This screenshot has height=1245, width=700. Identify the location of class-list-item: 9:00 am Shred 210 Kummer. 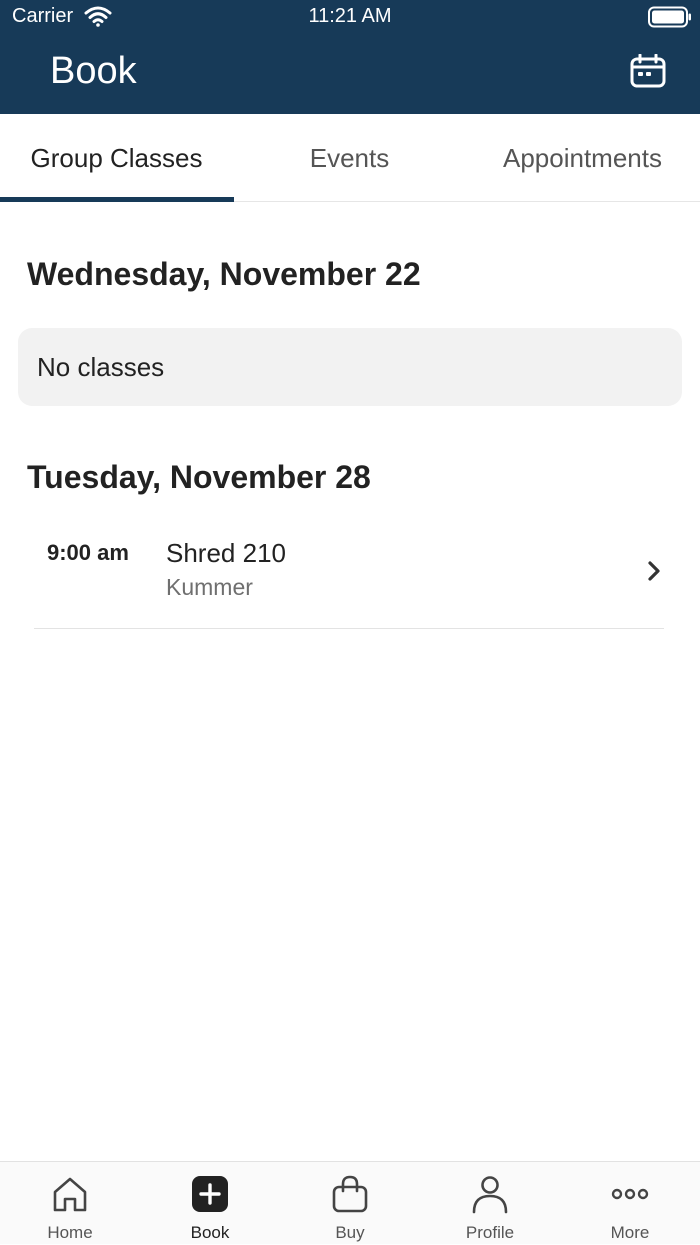
(349, 574).